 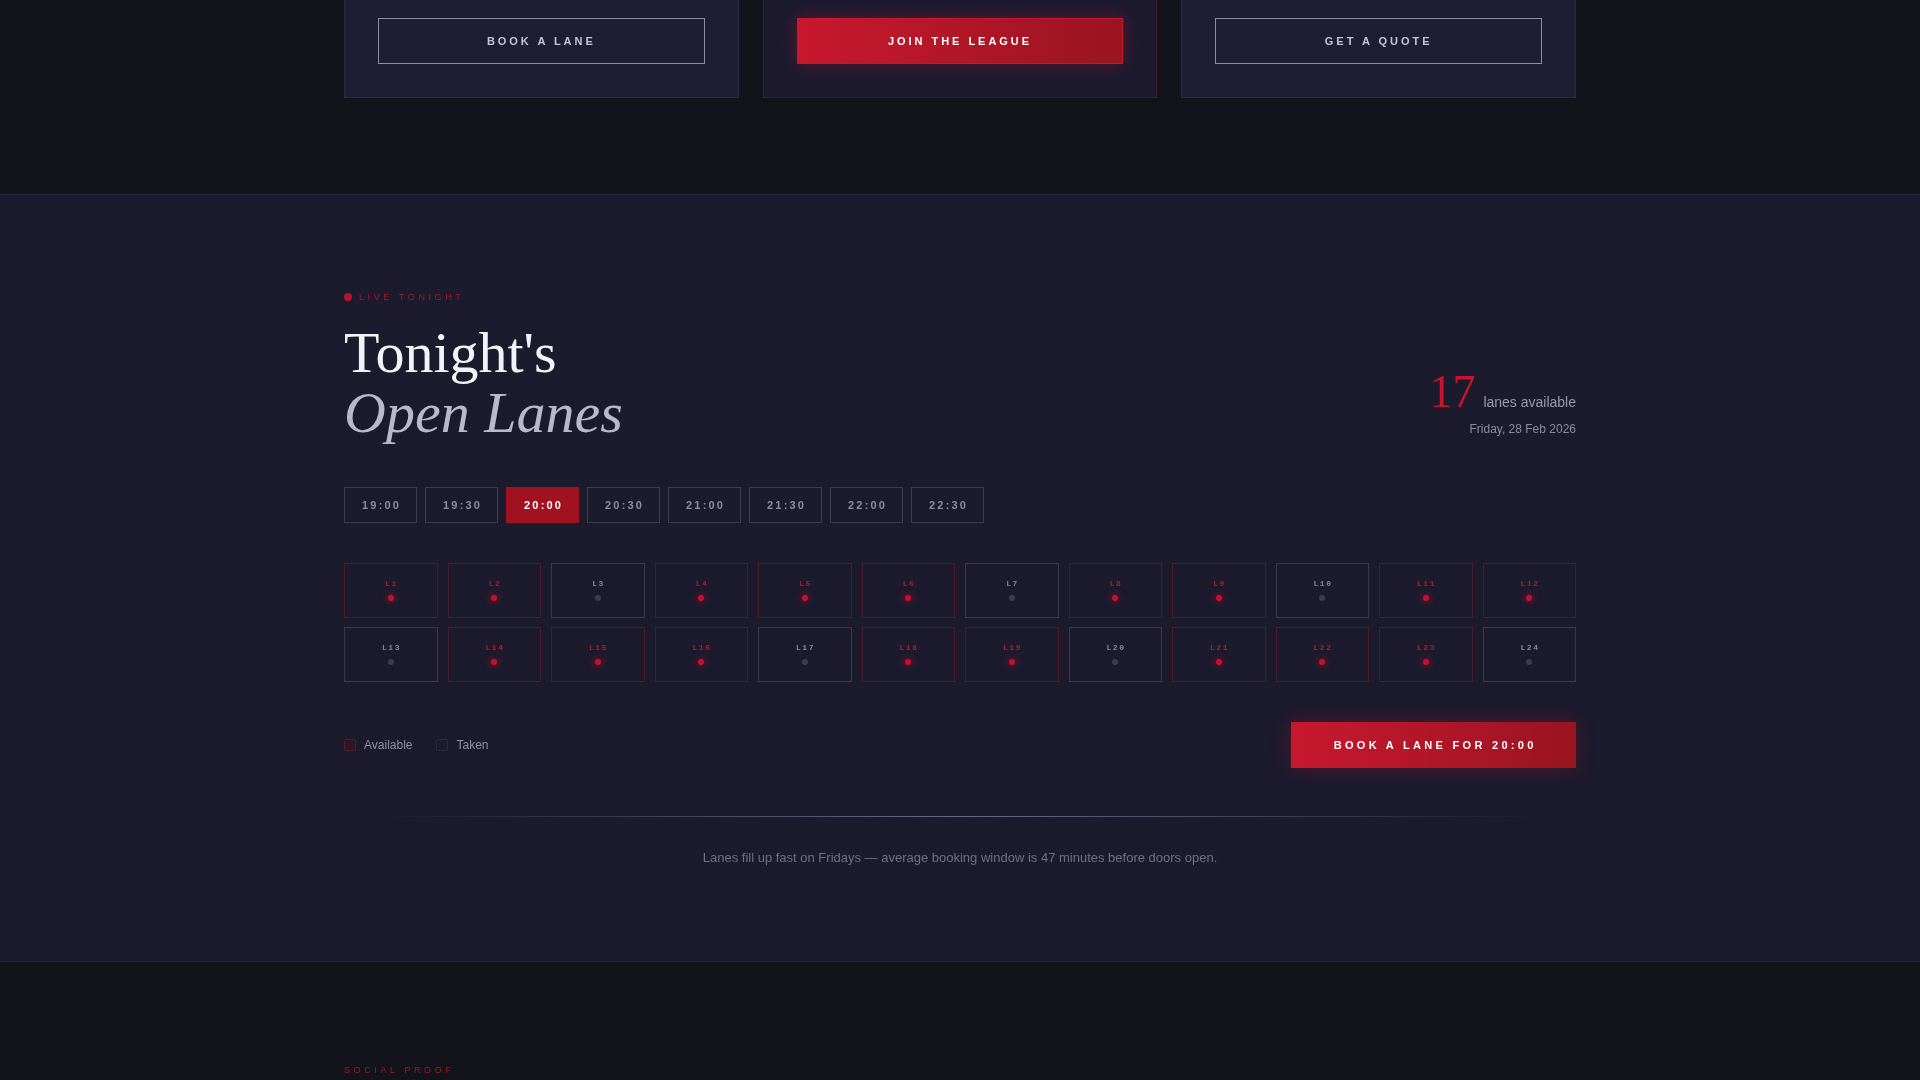 What do you see at coordinates (1115, 590) in the screenshot?
I see `lane-tile: L8` at bounding box center [1115, 590].